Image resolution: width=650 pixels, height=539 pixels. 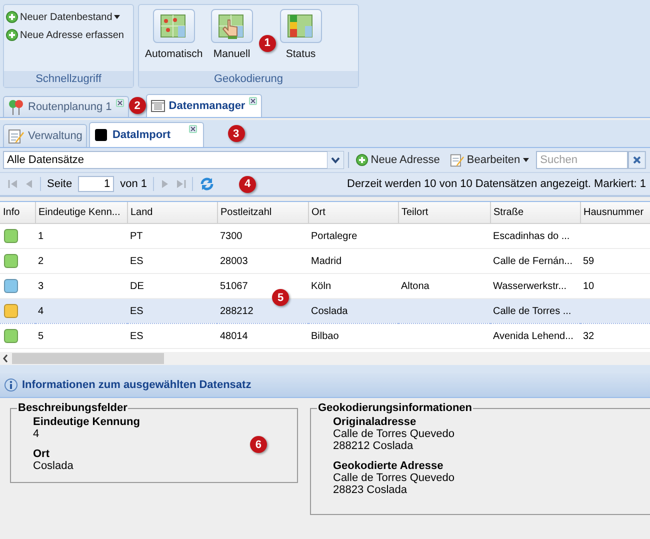 I want to click on record-count-text: Derzeit werden 10 von 10 Datensätzen angezeigt. Markiert: 1, so click(x=496, y=184).